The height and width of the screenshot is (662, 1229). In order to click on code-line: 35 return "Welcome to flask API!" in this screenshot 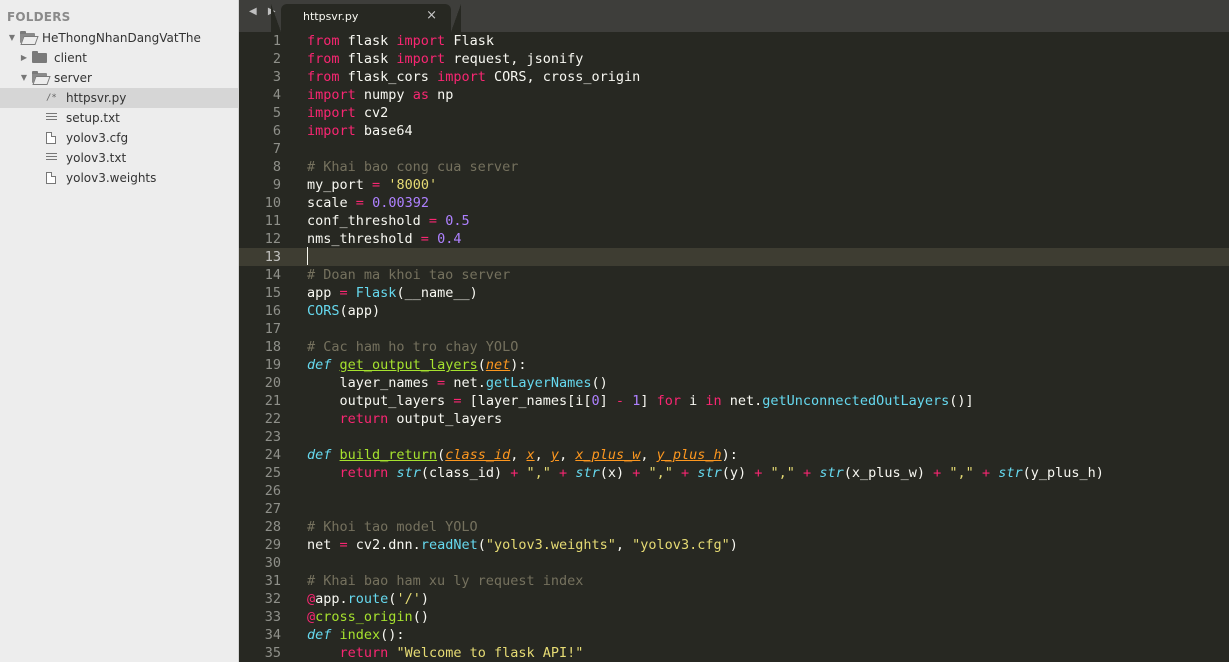, I will do `click(734, 653)`.